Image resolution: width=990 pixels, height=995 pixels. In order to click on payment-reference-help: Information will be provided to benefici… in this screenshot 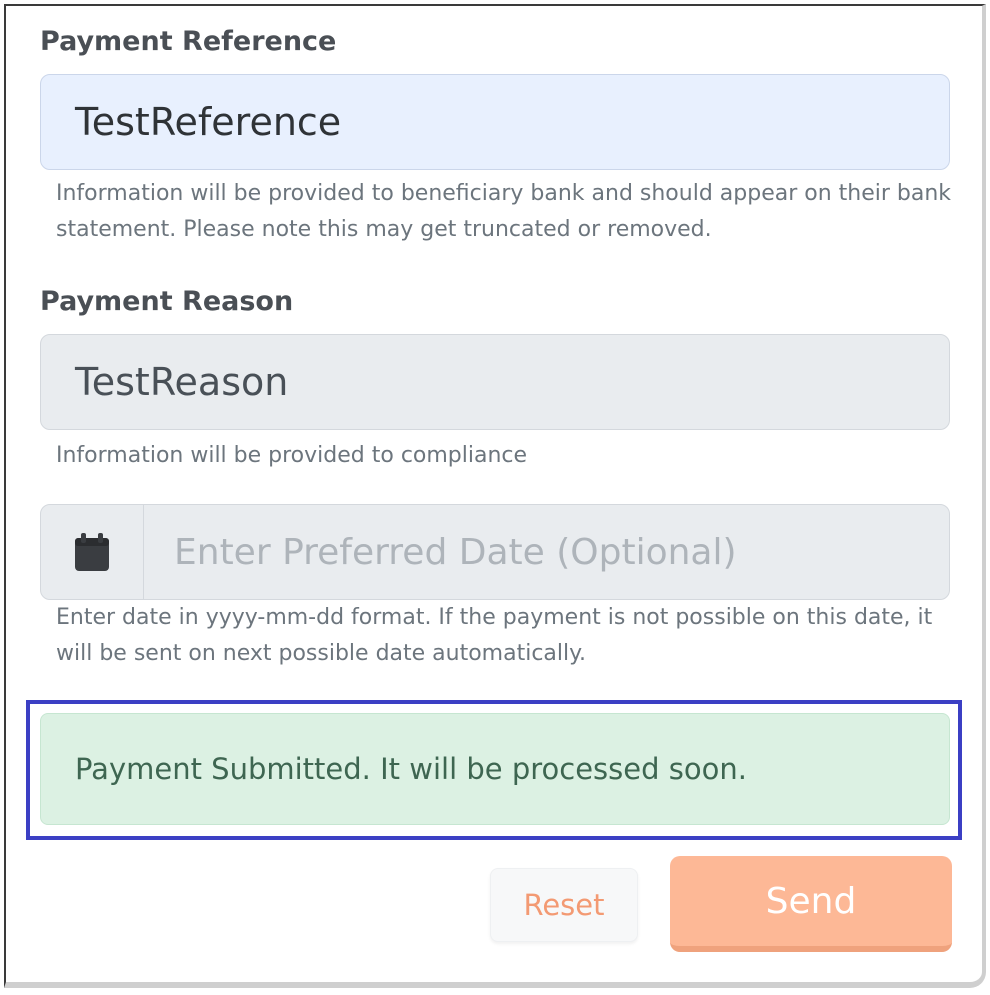, I will do `click(504, 211)`.